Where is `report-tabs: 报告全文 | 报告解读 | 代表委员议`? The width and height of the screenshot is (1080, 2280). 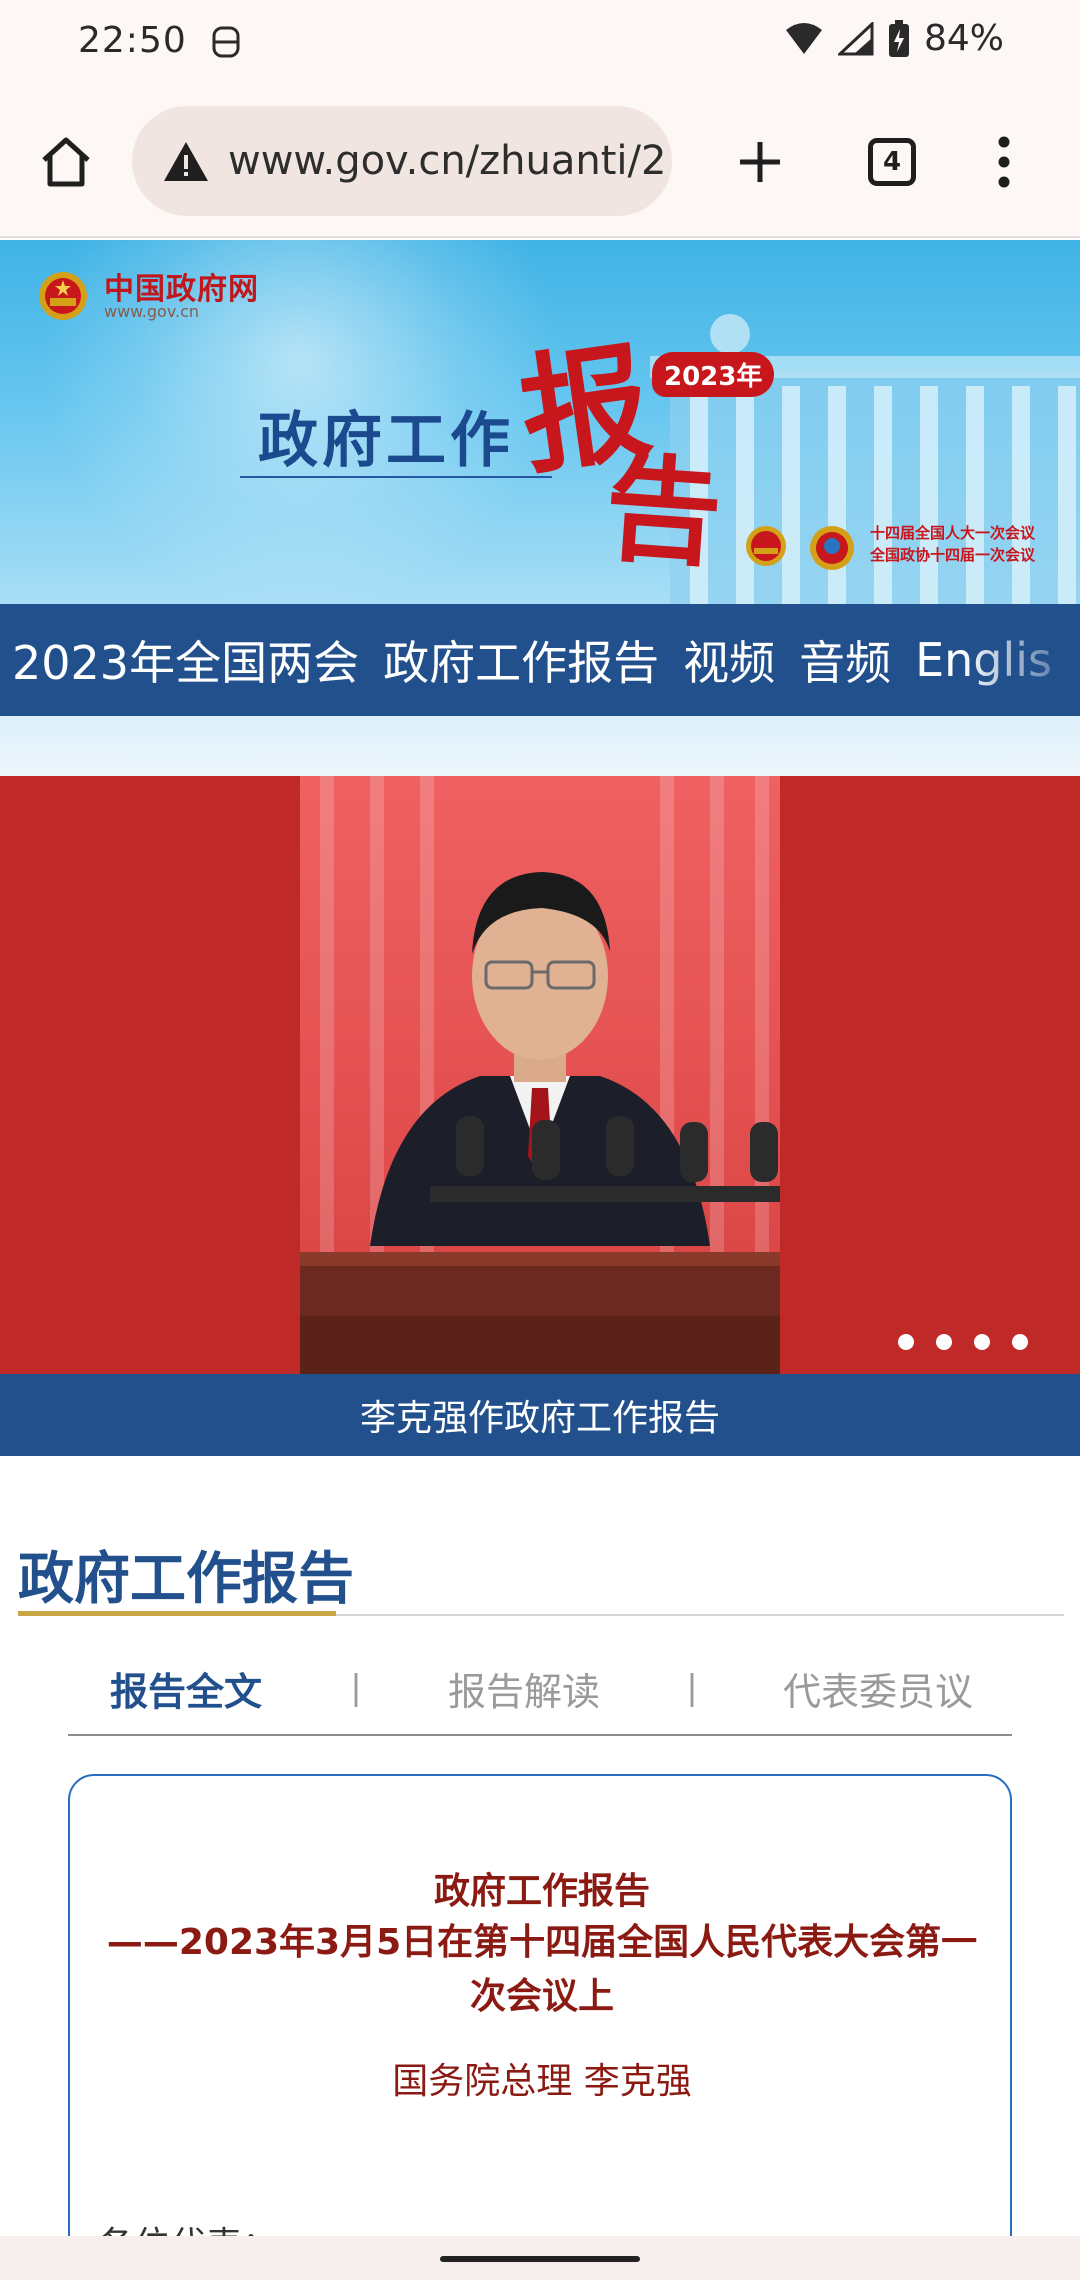
report-tabs: 报告全文 | 报告解读 | 代表委员议 is located at coordinates (540, 1688).